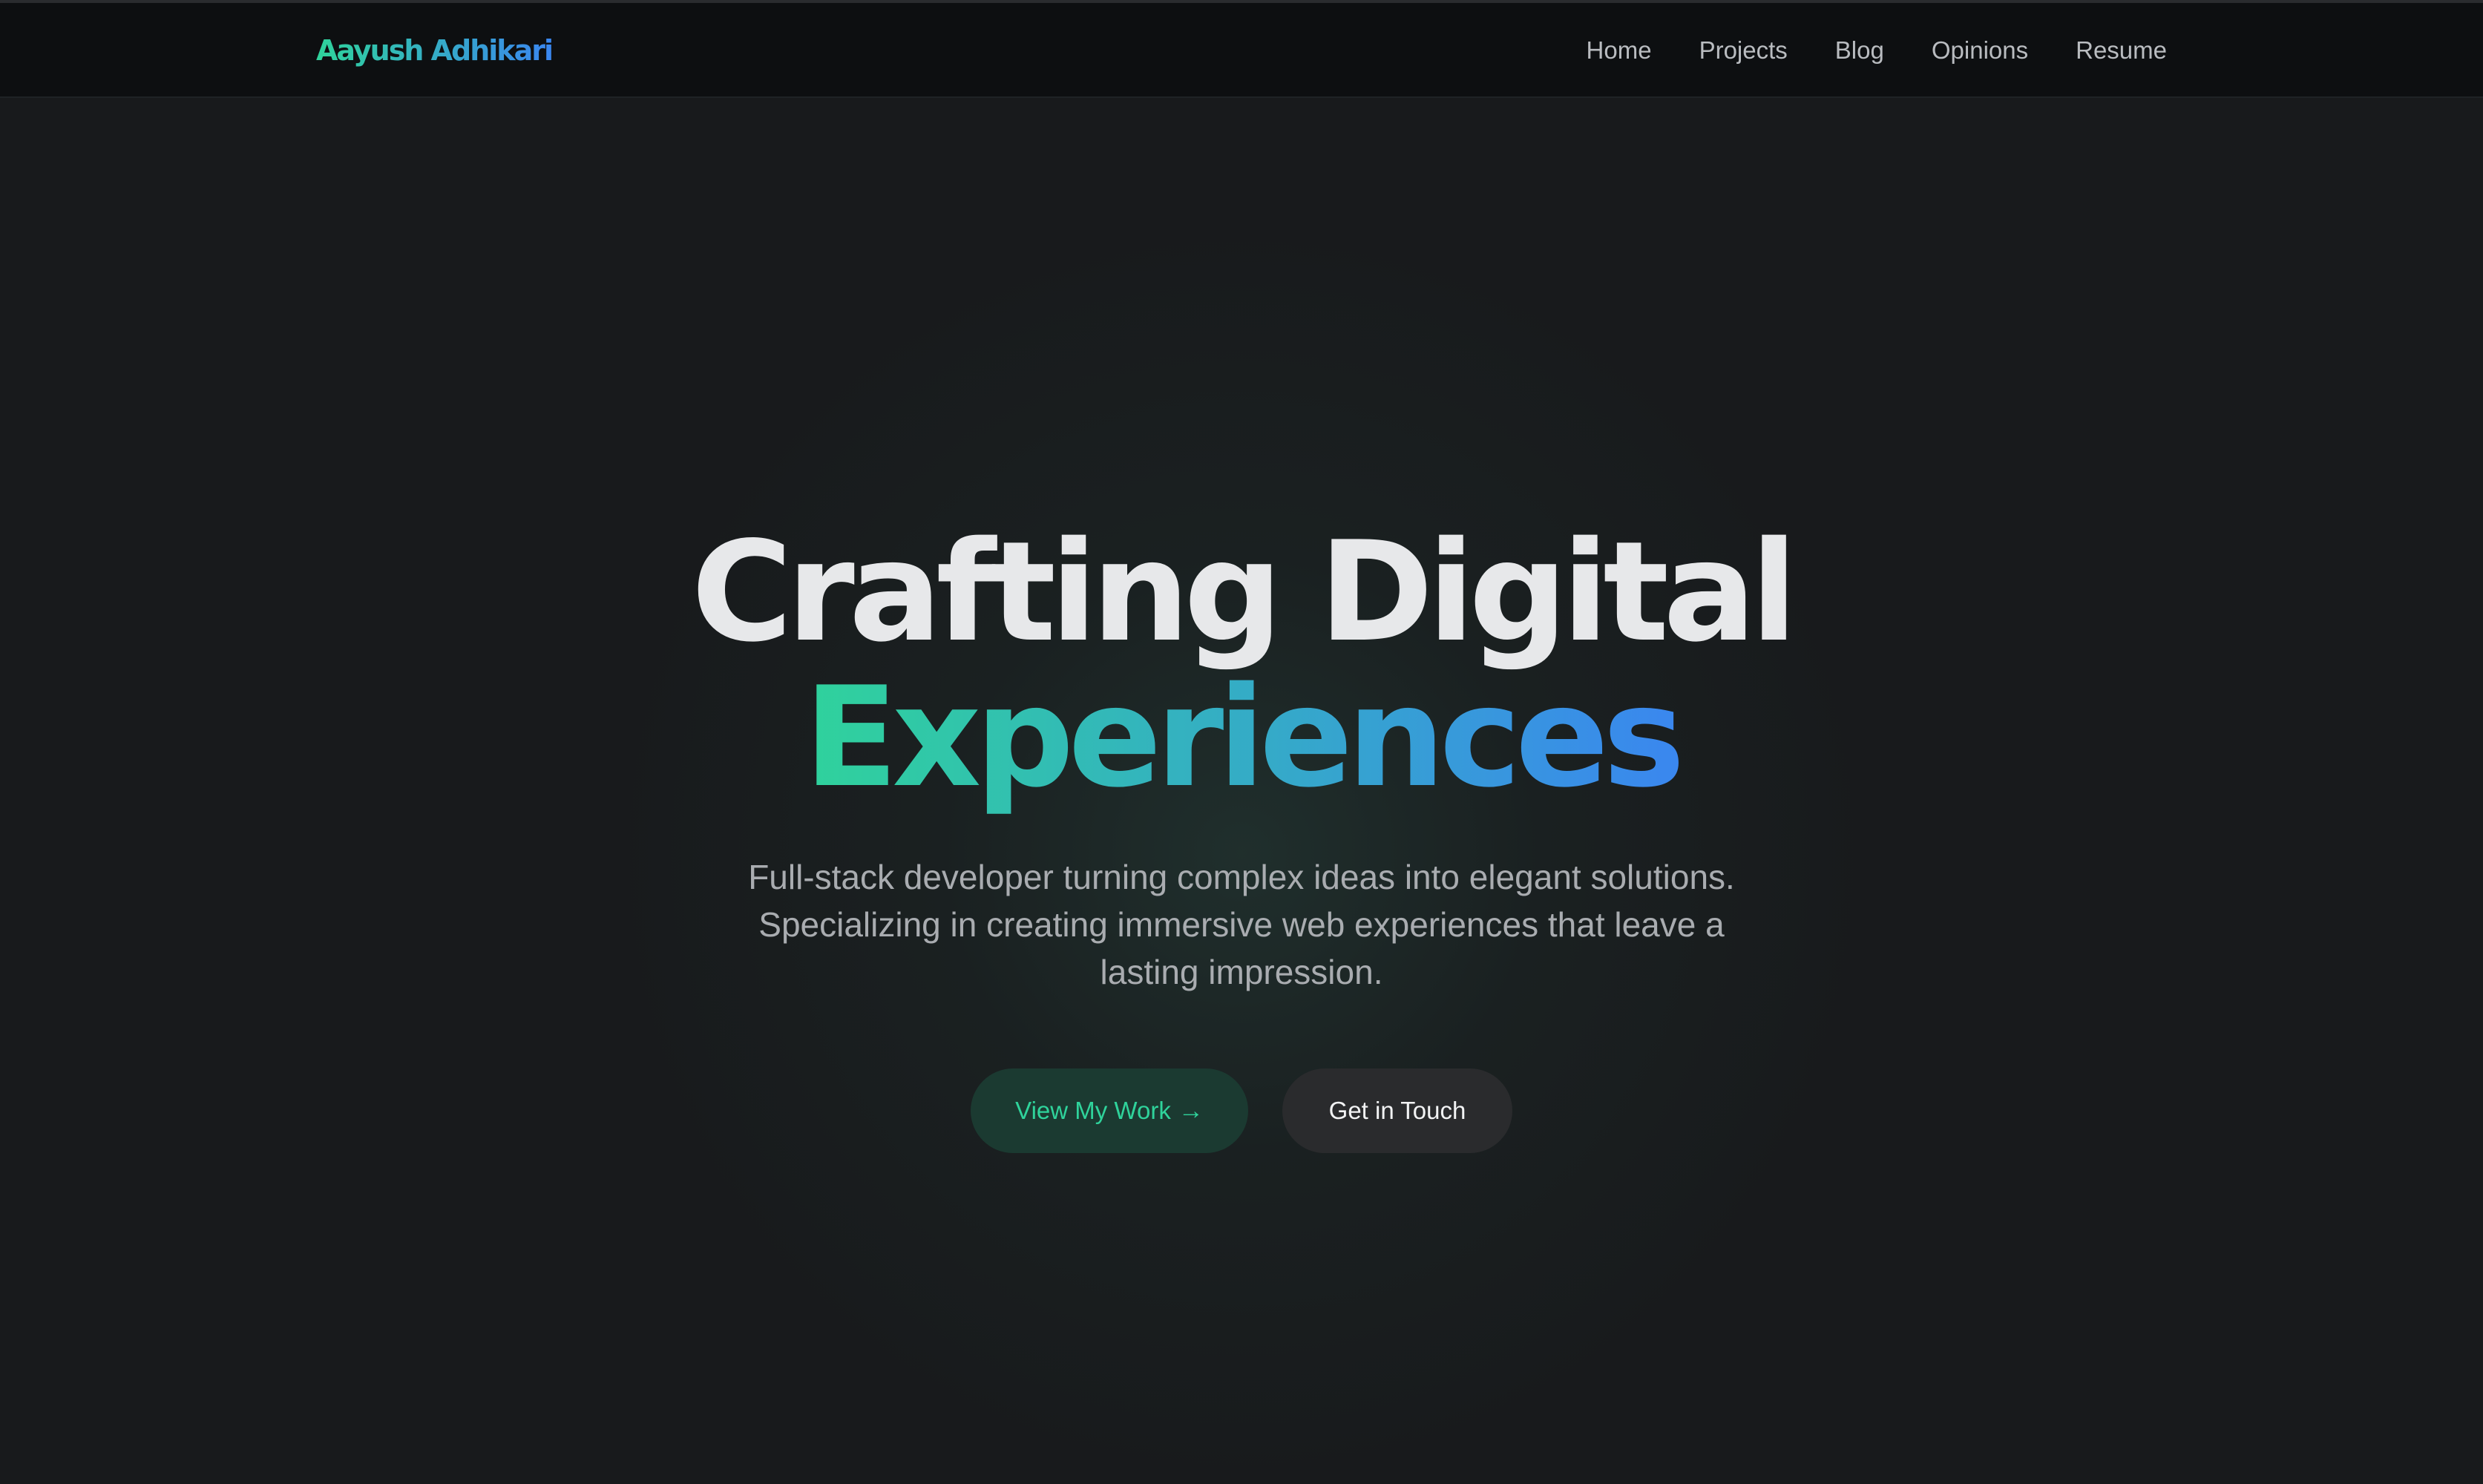  I want to click on brand-logo: Aayush Adhikari, so click(435, 50).